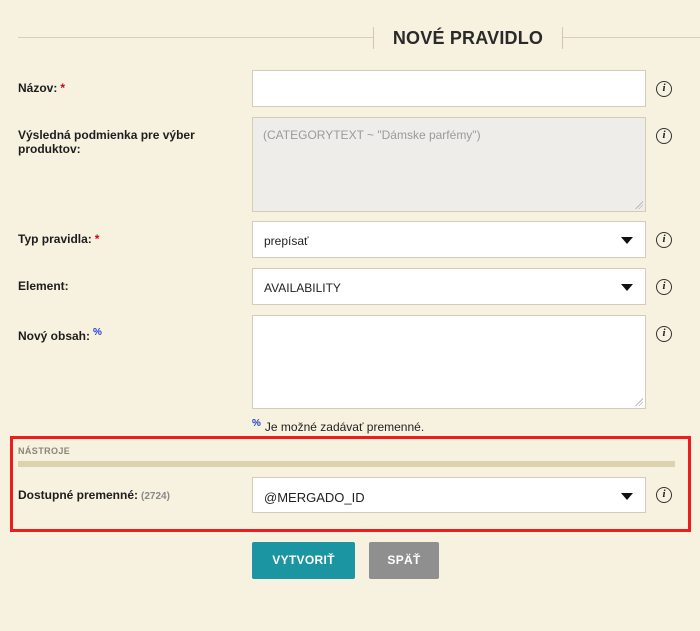 Image resolution: width=700 pixels, height=631 pixels. I want to click on name-label: Názov: *, so click(41, 88).